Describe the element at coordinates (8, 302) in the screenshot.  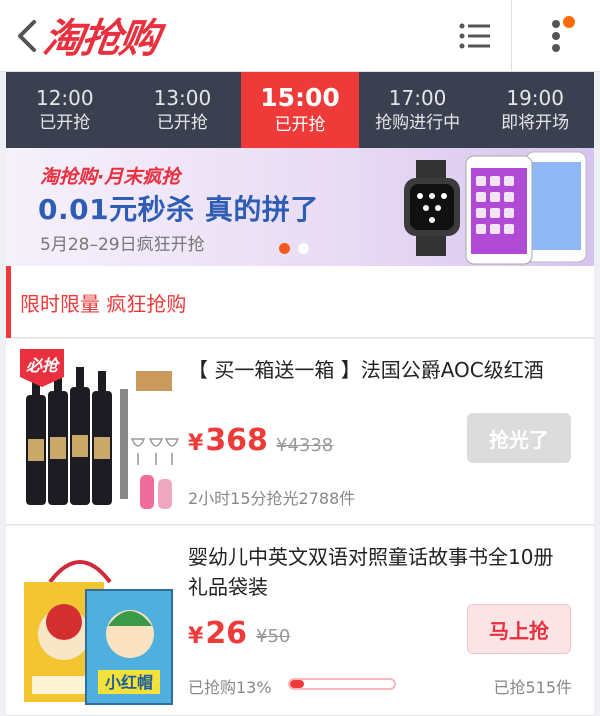
I see `section-accent-bar` at that location.